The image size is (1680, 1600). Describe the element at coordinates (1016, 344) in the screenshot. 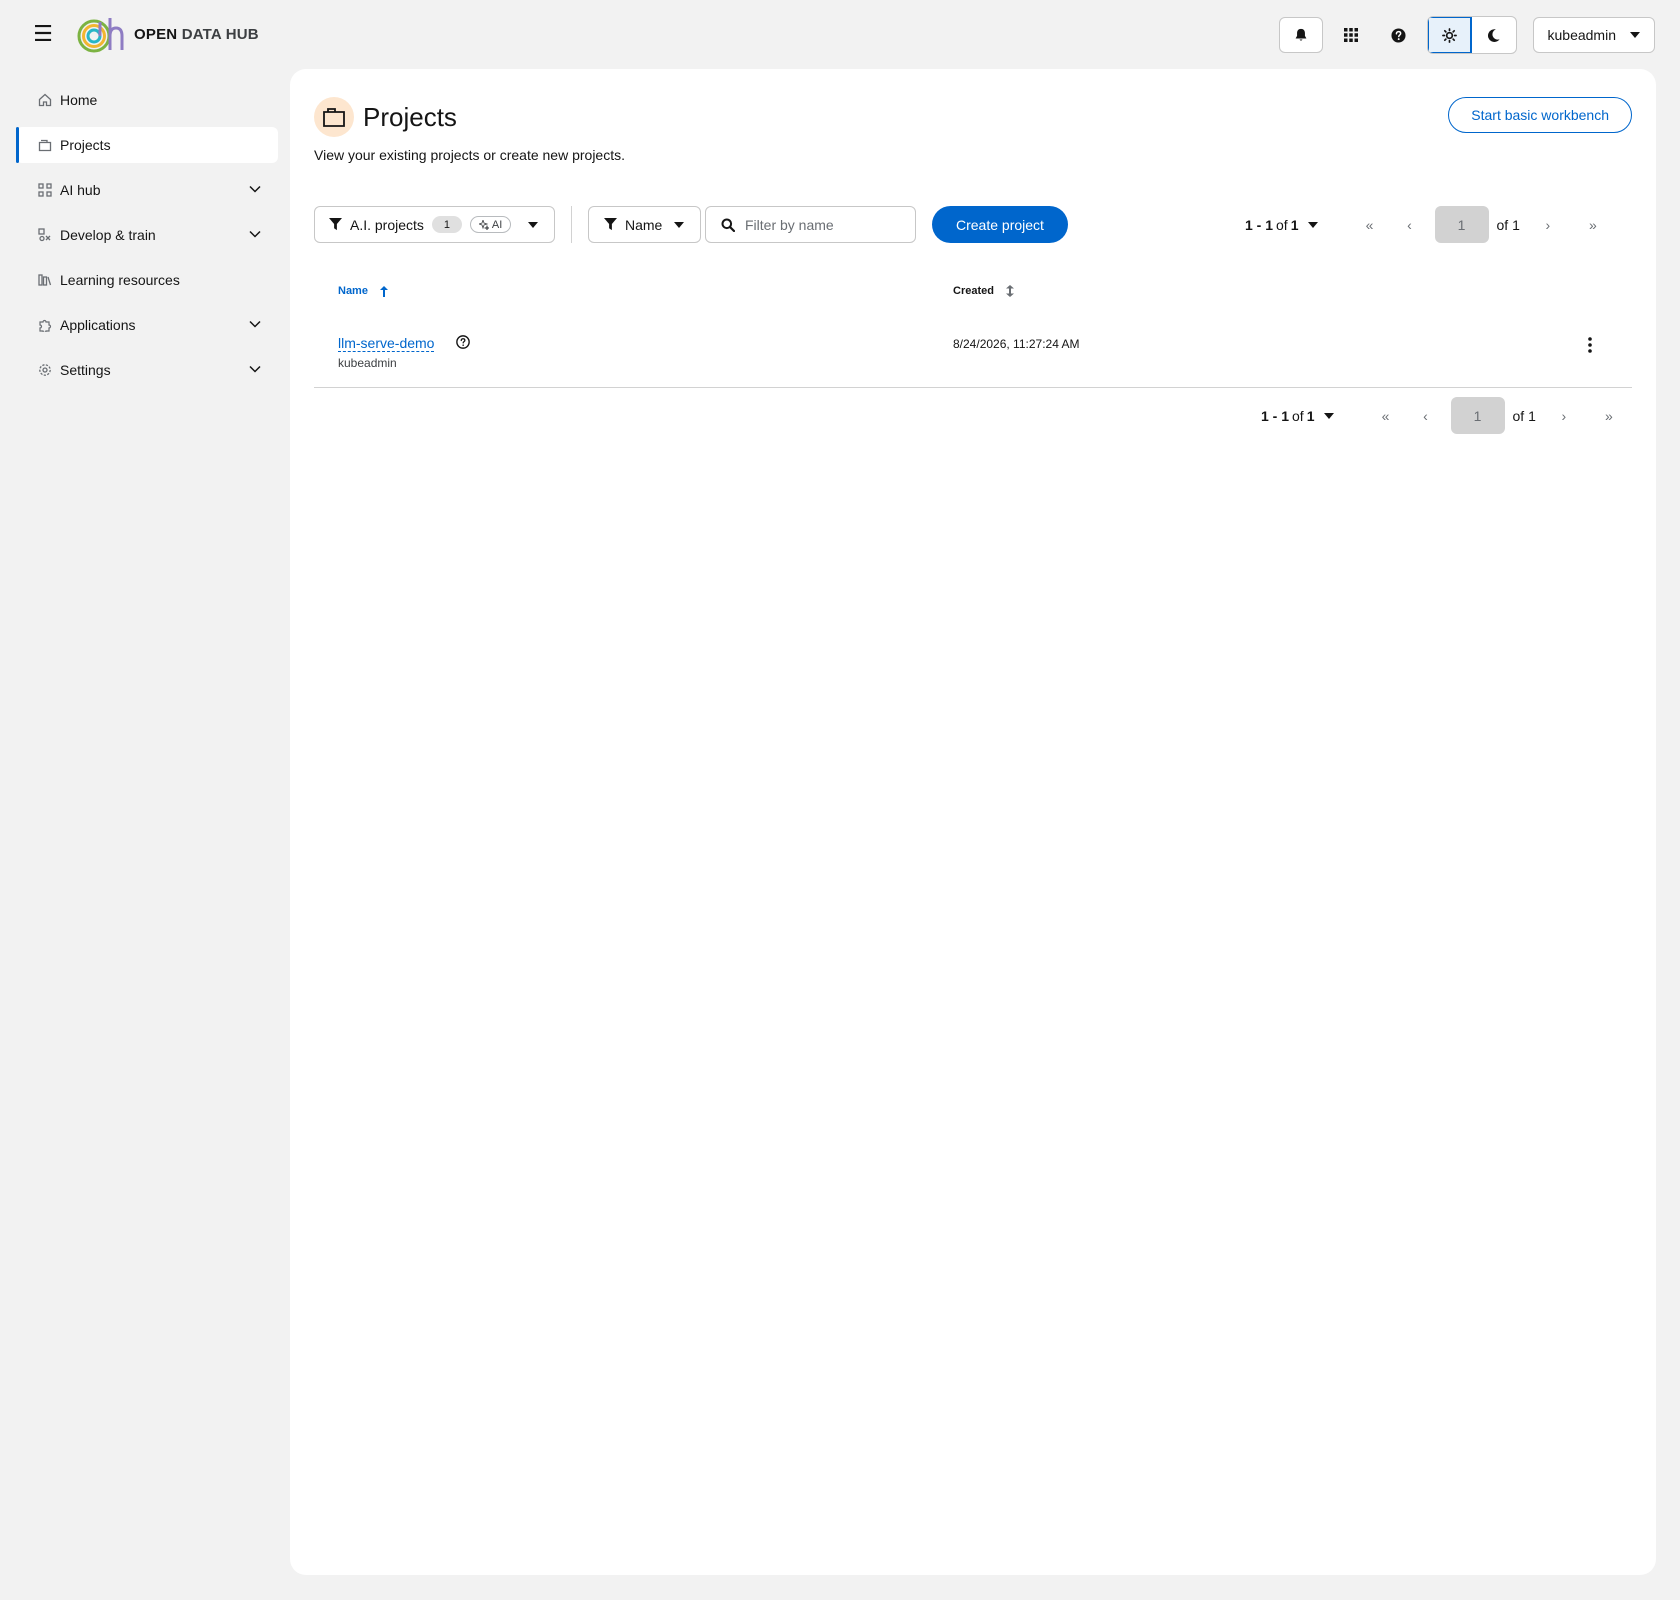

I see `project-created-date: 8/24/2026, 11:27:24 AM` at that location.